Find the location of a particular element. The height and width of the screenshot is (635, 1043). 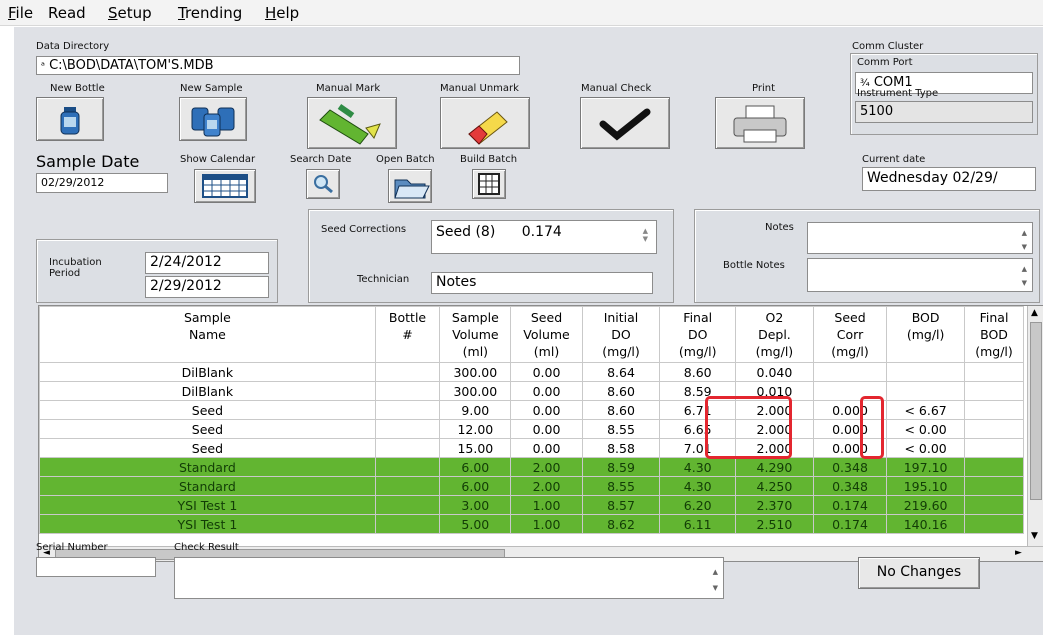

new-bottle-button is located at coordinates (70, 119).